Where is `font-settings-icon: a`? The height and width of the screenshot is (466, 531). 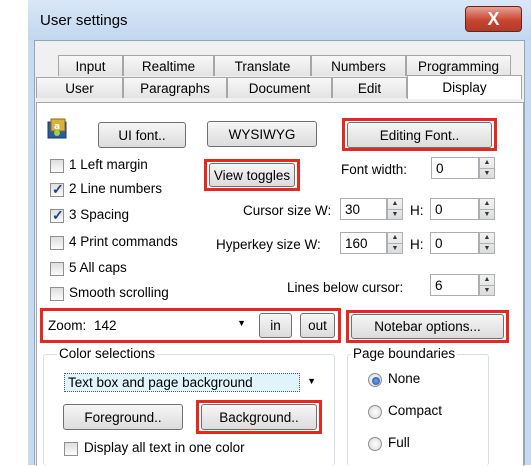 font-settings-icon: a is located at coordinates (57, 129).